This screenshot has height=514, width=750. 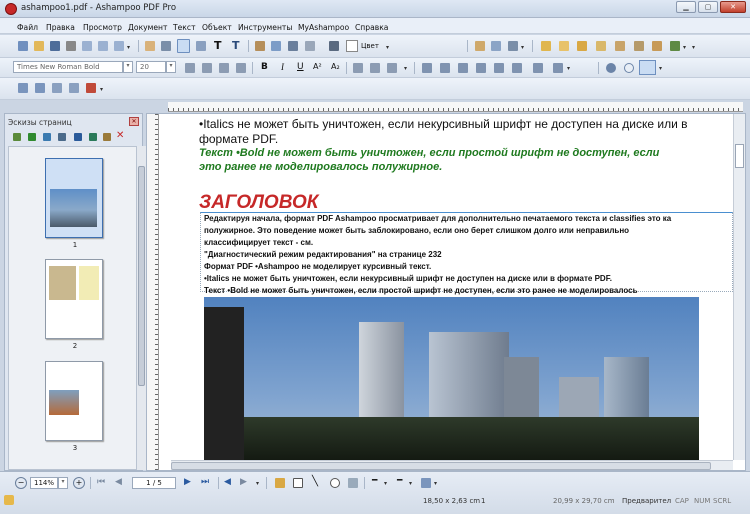 I want to click on rotate-icon, so click(x=201, y=46).